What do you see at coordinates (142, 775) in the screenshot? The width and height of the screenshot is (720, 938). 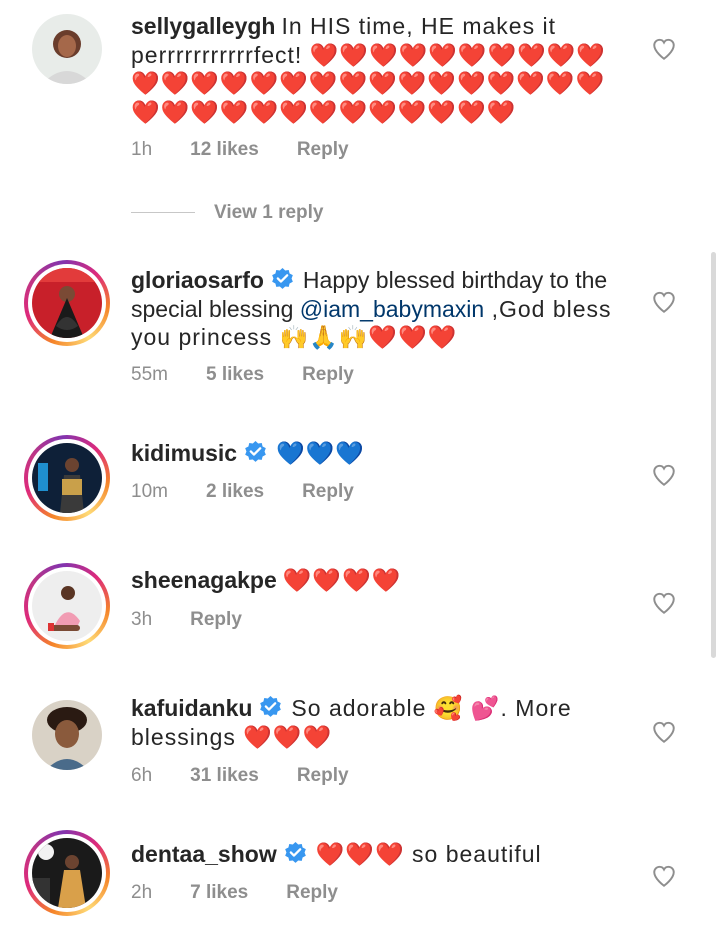 I see `comment-time: 6h` at bounding box center [142, 775].